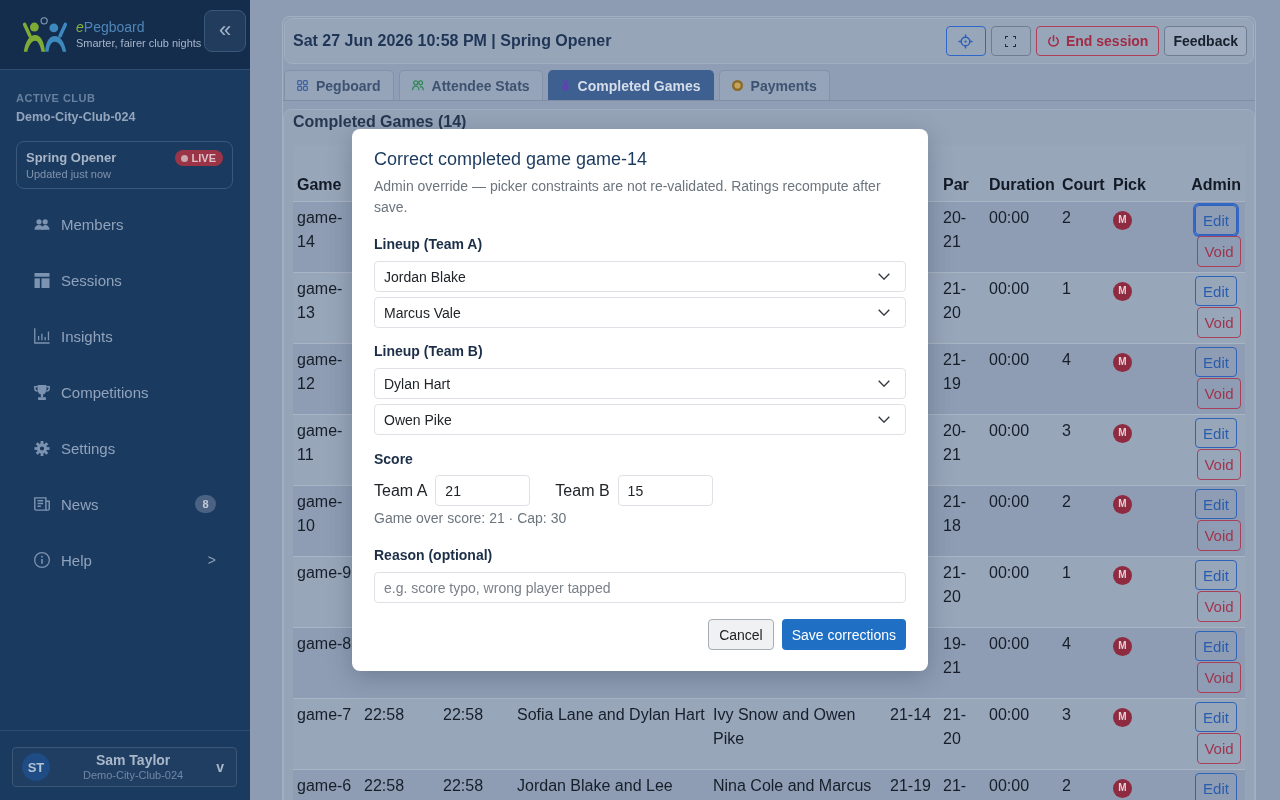  What do you see at coordinates (198, 158) in the screenshot?
I see `live-badge: LIVE` at bounding box center [198, 158].